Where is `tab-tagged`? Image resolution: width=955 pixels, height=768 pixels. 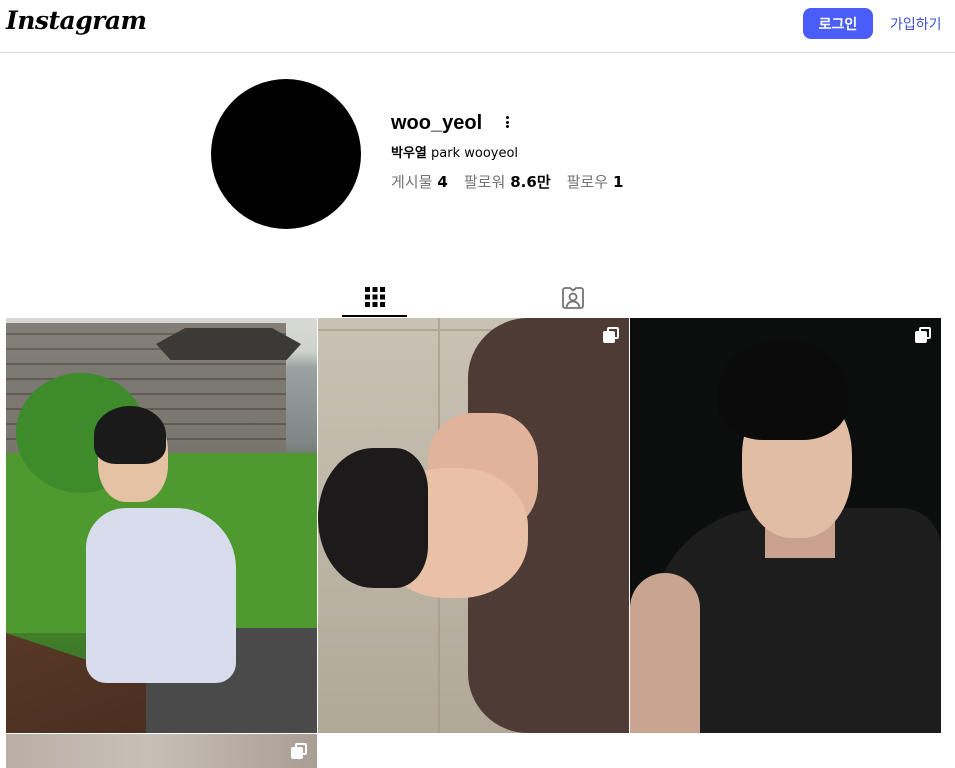 tab-tagged is located at coordinates (572, 298).